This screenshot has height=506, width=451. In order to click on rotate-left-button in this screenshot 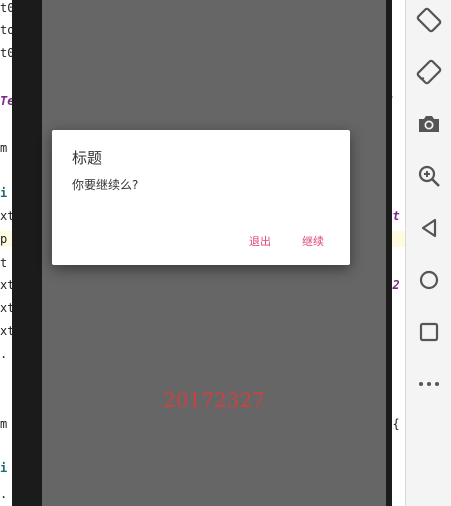, I will do `click(428, 20)`.